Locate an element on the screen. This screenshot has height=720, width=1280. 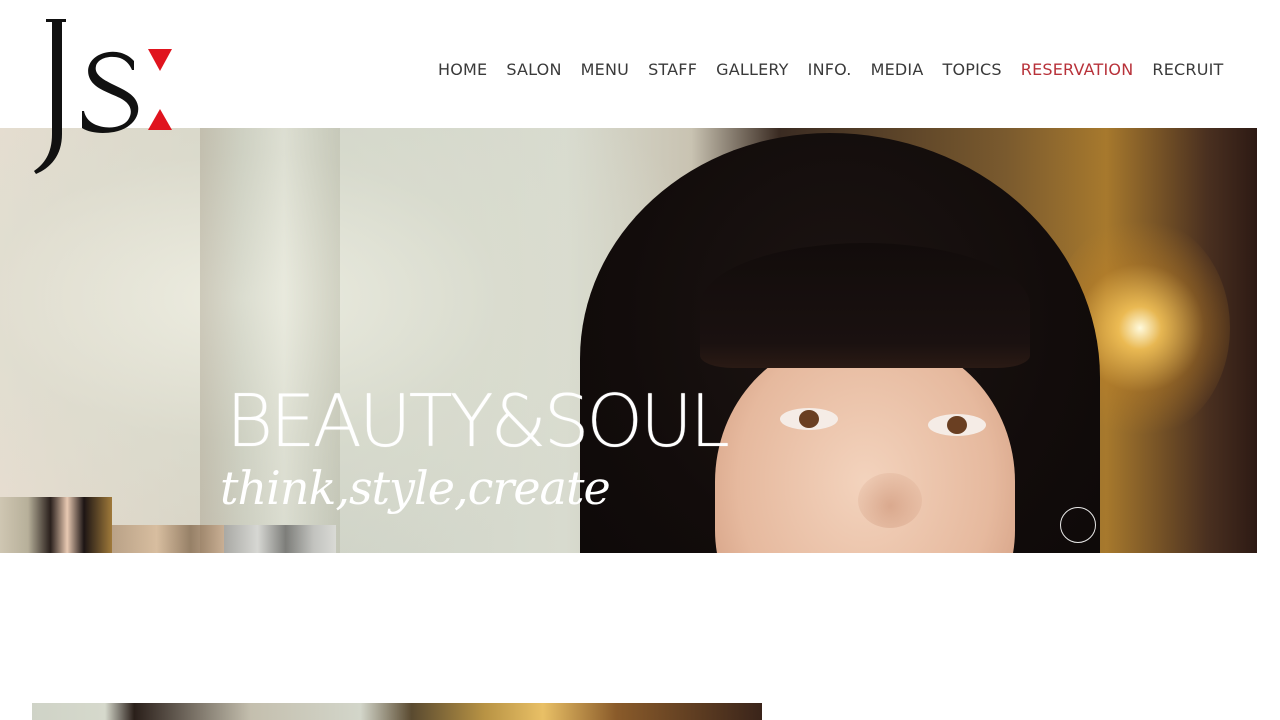
nav-item-reservation: RESERVATION is located at coordinates (1077, 69).